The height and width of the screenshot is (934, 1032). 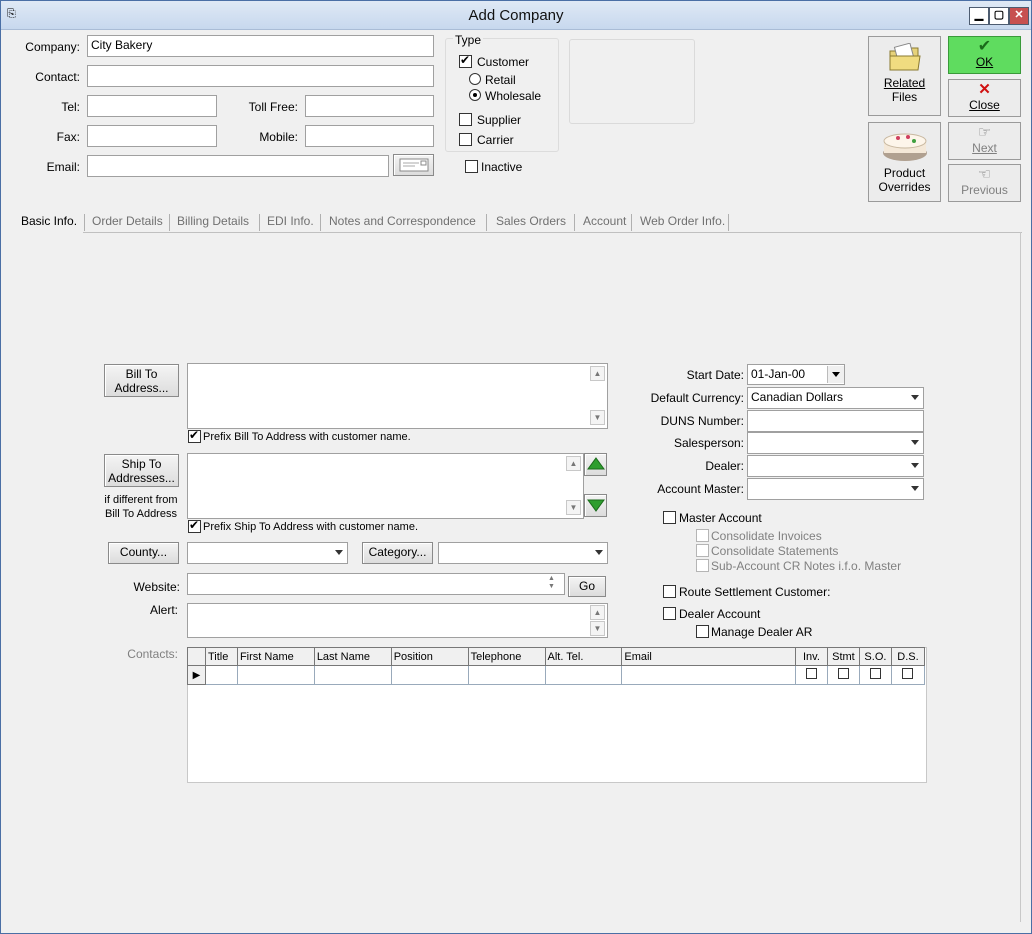 What do you see at coordinates (429, 656) in the screenshot?
I see `col-header: Position` at bounding box center [429, 656].